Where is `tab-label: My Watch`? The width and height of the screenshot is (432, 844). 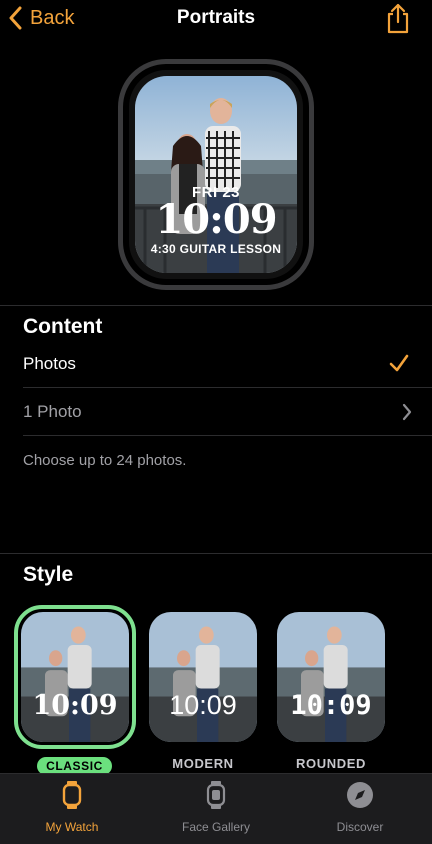
tab-label: My Watch is located at coordinates (72, 827).